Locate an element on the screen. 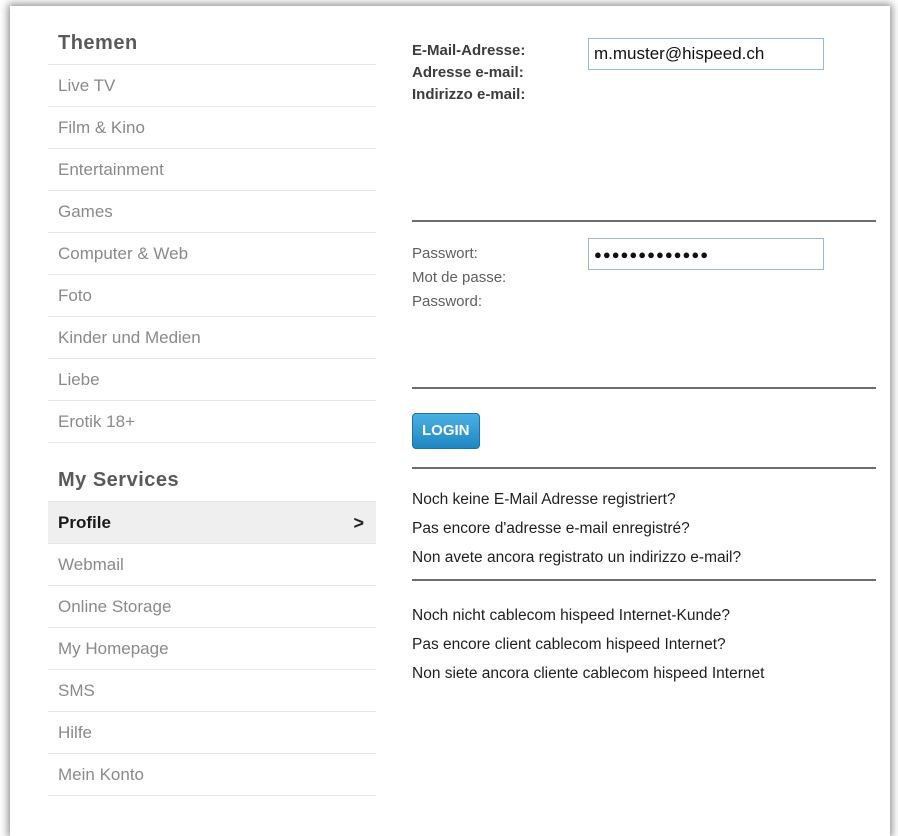 This screenshot has width=898, height=836. register-email-link-de: Noch keine E-Mail Adresse registriert? is located at coordinates (645, 499).